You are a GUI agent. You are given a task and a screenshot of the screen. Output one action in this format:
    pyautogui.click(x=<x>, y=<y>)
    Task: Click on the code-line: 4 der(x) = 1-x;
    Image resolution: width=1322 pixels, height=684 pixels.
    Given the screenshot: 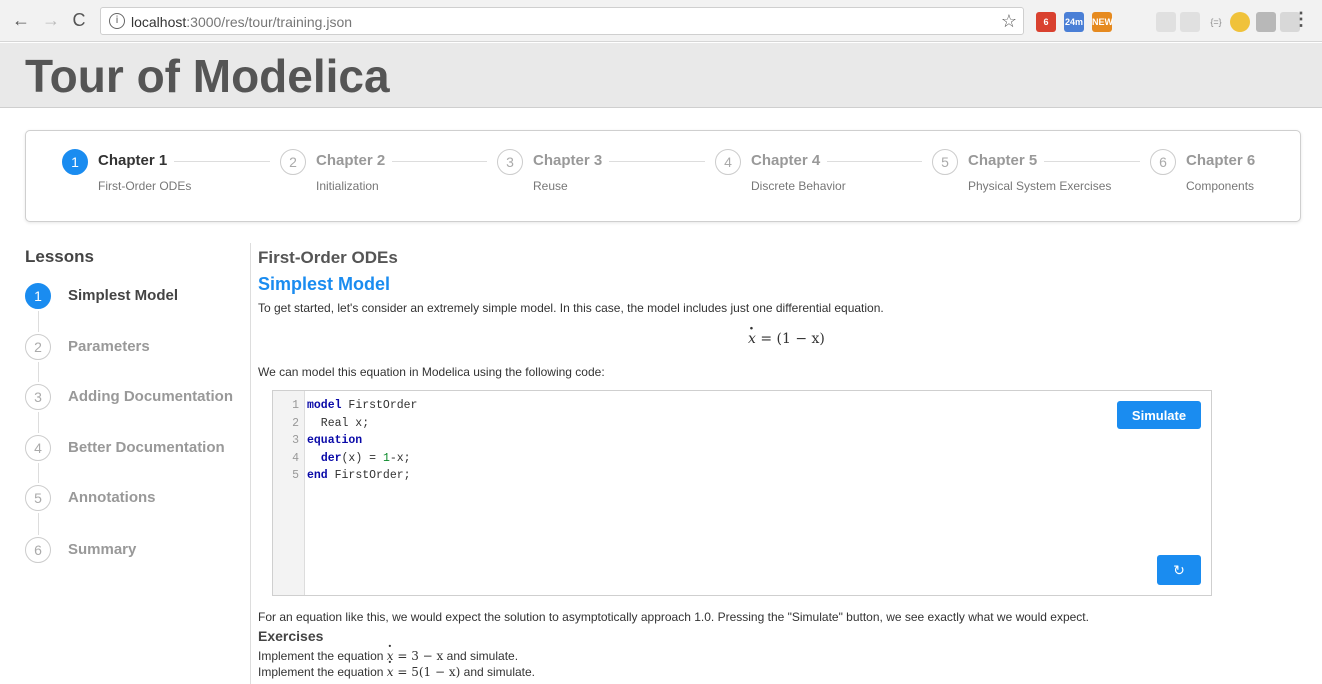 What is the action you would take?
    pyautogui.click(x=723, y=458)
    